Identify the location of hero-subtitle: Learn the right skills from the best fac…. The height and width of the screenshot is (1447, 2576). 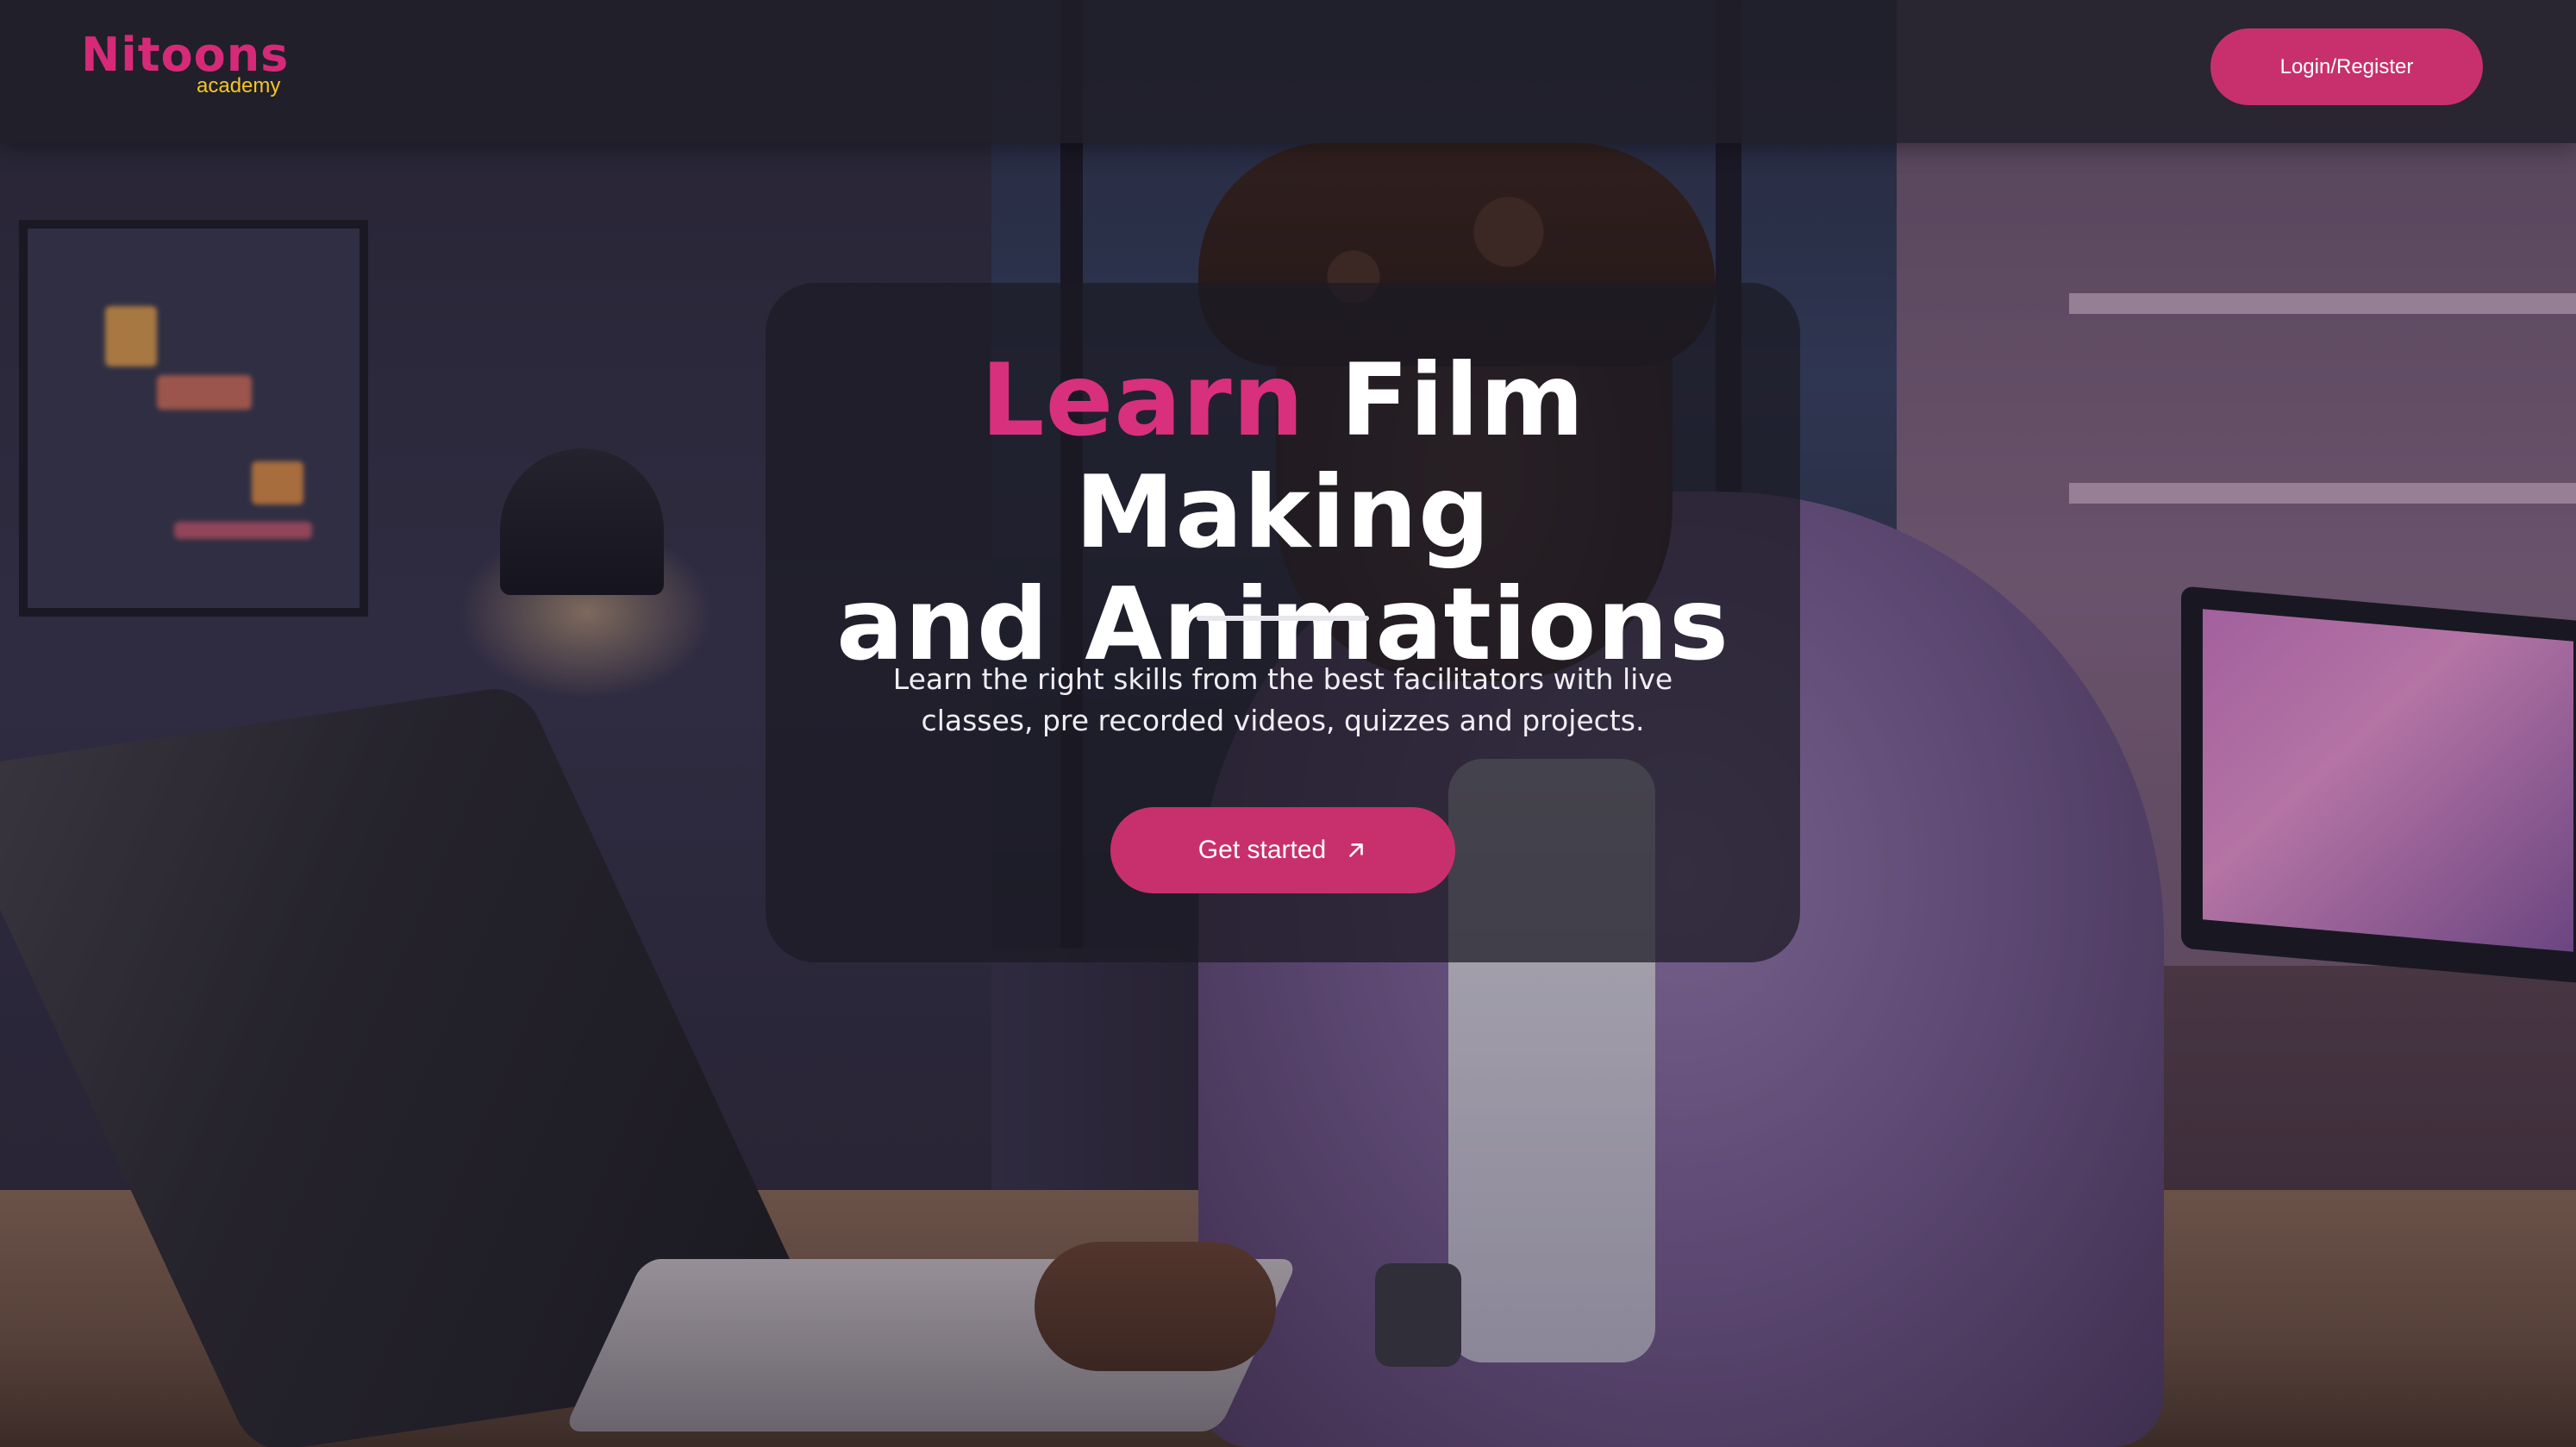
(1282, 700).